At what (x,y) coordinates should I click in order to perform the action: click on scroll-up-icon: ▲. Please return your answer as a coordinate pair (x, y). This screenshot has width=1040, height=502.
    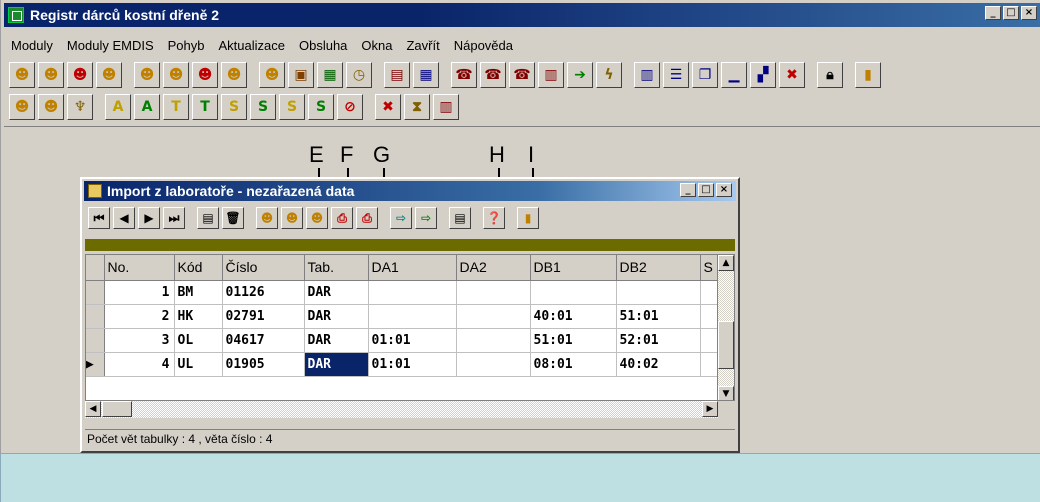
    Looking at the image, I should click on (726, 263).